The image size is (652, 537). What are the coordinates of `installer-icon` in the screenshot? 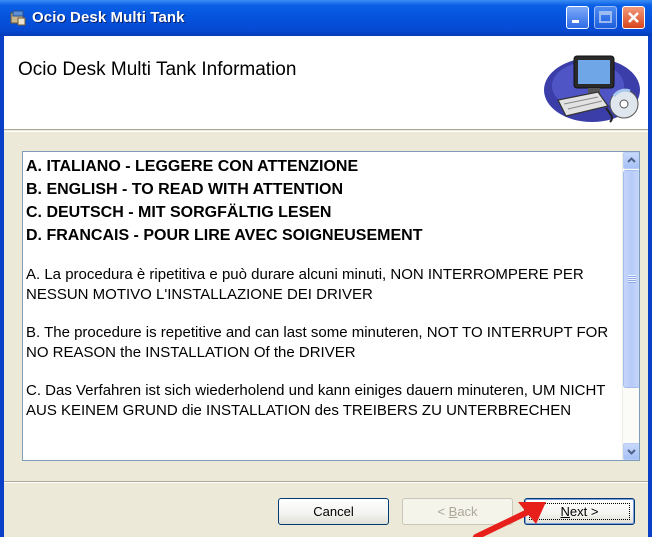 It's located at (18, 18).